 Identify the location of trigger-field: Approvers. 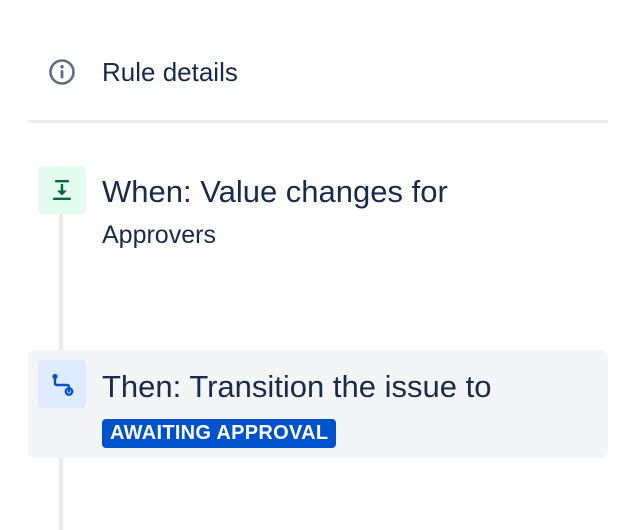
(159, 235).